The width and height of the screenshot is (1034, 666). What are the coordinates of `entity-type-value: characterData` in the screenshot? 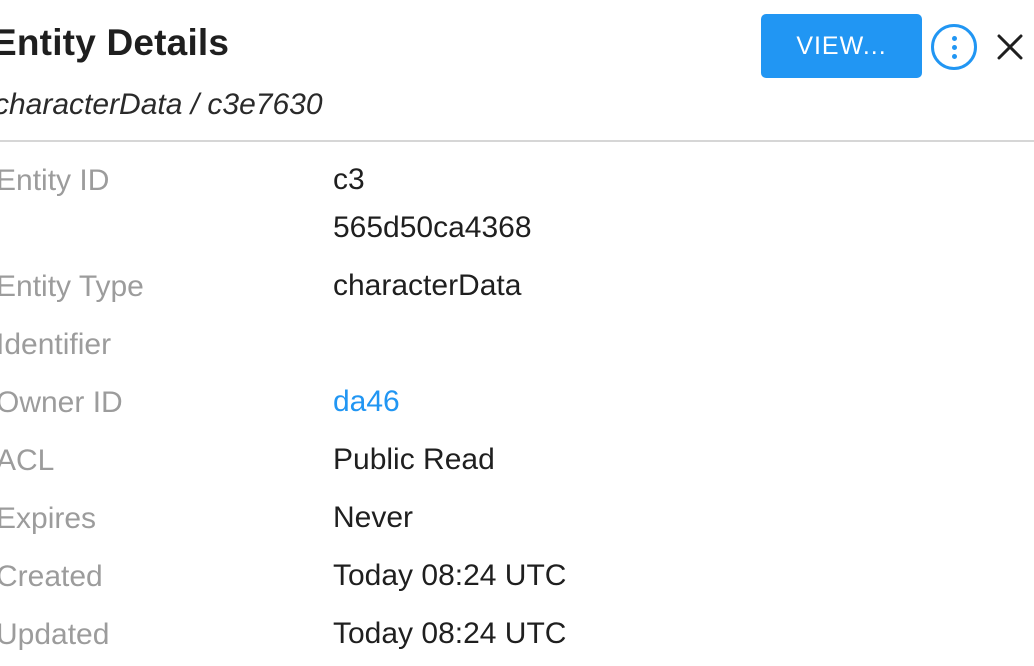 It's located at (427, 285).